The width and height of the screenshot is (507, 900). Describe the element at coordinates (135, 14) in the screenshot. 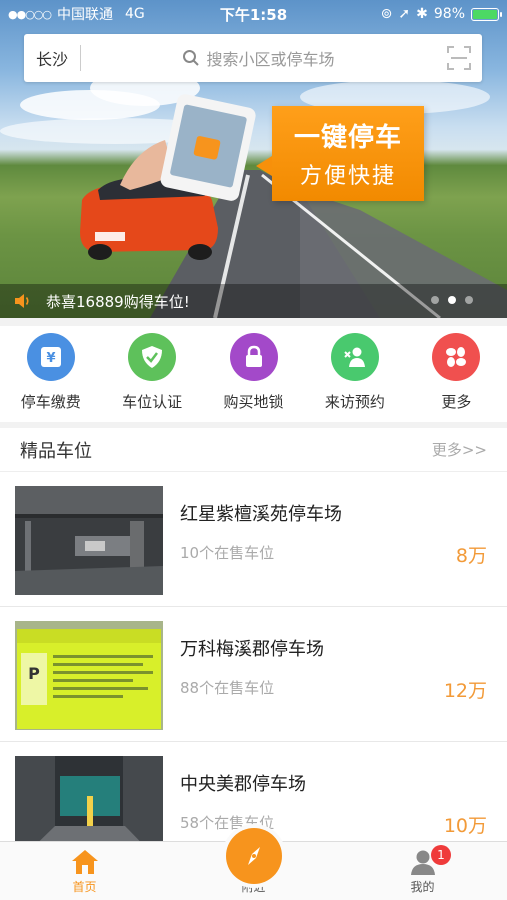

I see `network-type: 4G` at that location.